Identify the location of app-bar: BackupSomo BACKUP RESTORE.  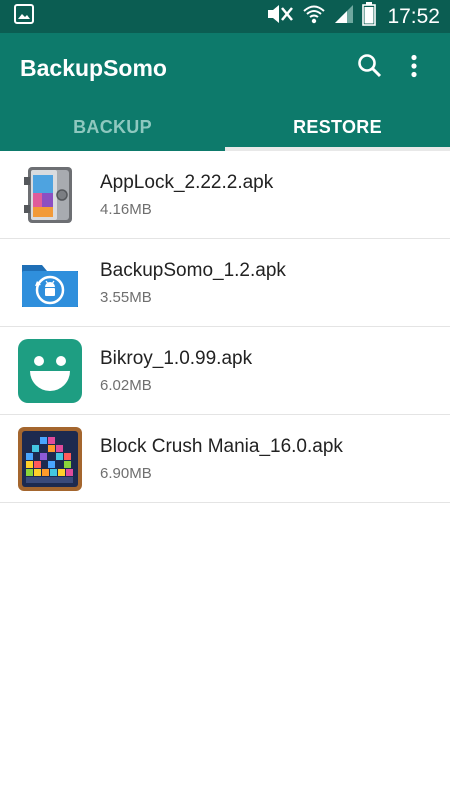
(225, 92).